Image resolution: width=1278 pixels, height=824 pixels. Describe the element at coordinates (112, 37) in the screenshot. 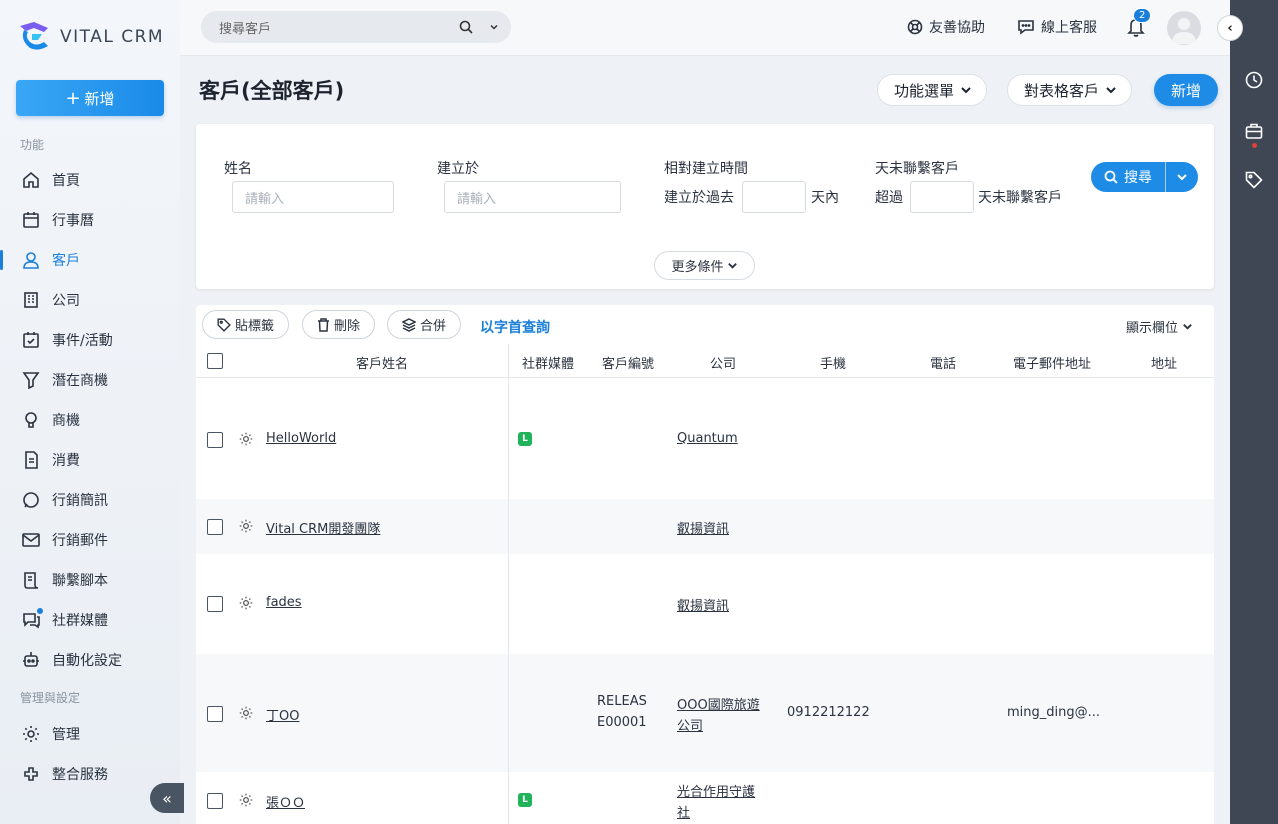

I see `logo-text: VITAL CRM` at that location.